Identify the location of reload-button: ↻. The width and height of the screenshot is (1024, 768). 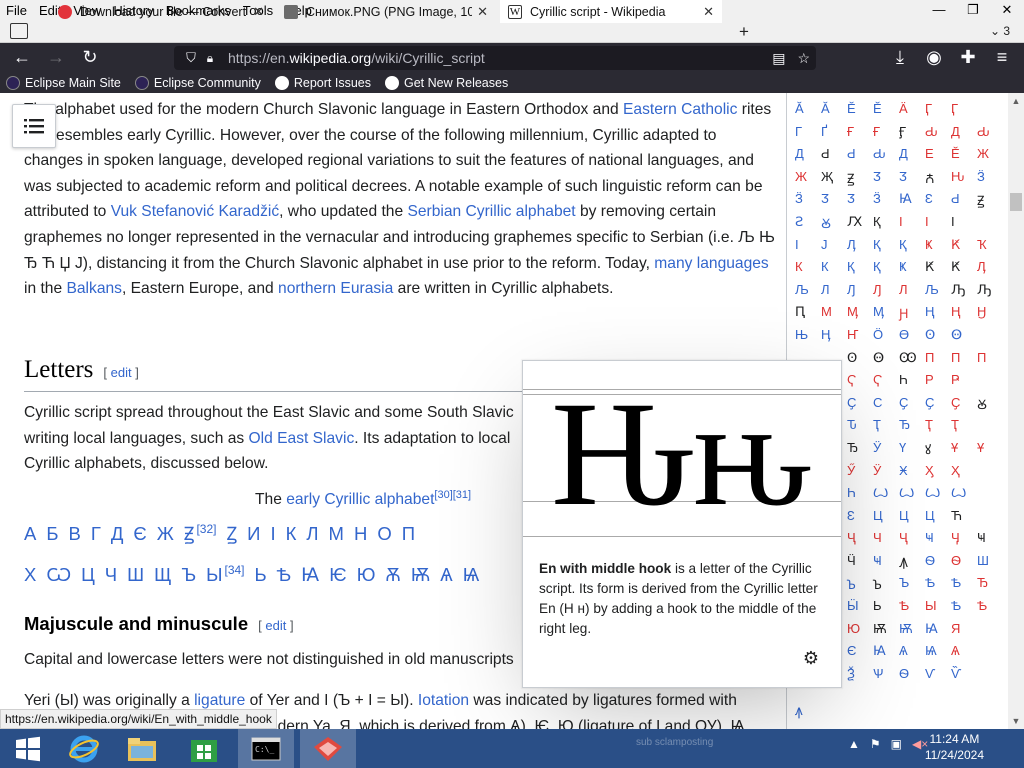
(90, 57).